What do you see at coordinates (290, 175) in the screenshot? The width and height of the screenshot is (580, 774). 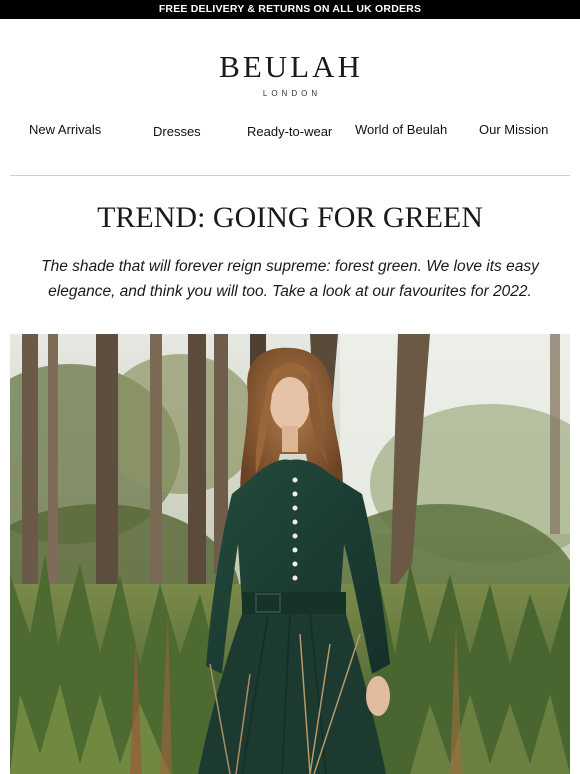 I see `header-divider` at bounding box center [290, 175].